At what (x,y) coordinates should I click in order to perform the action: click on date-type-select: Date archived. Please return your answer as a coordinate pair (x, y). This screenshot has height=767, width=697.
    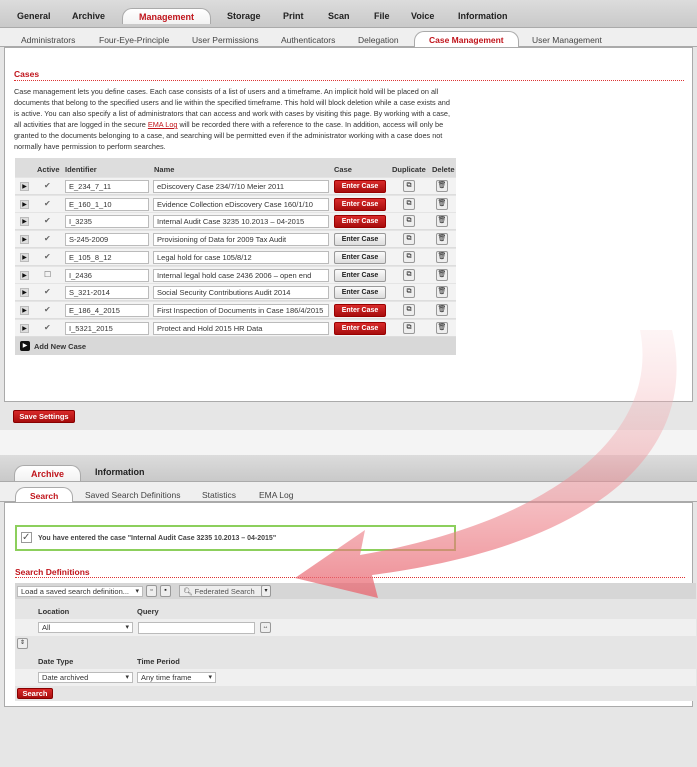
    Looking at the image, I should click on (85, 677).